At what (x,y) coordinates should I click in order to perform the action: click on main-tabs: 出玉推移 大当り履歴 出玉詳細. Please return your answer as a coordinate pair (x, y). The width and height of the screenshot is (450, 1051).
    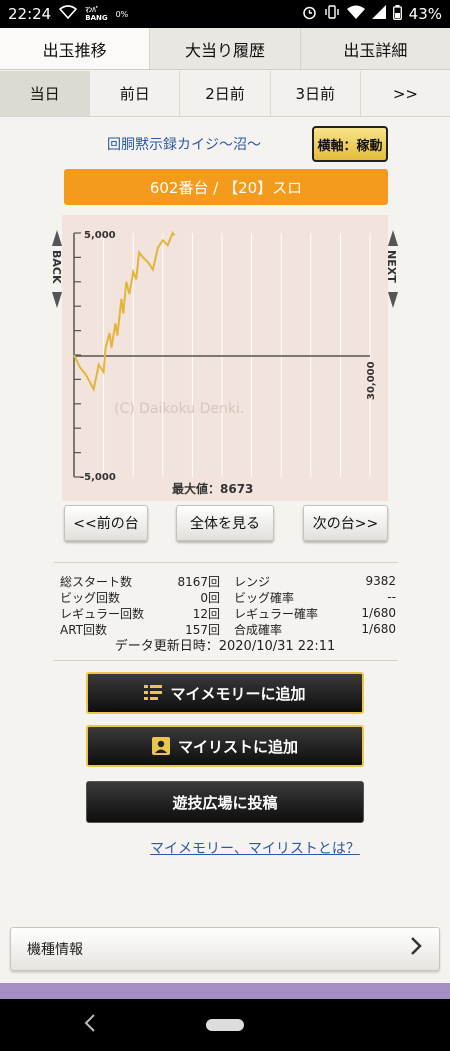
    Looking at the image, I should click on (225, 49).